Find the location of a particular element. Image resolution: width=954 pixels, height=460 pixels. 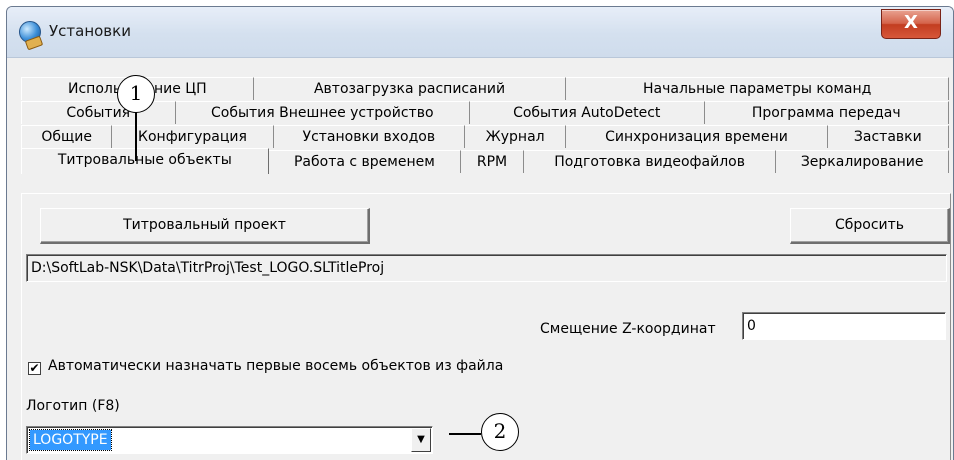

callout-2-leader is located at coordinates (465, 434).